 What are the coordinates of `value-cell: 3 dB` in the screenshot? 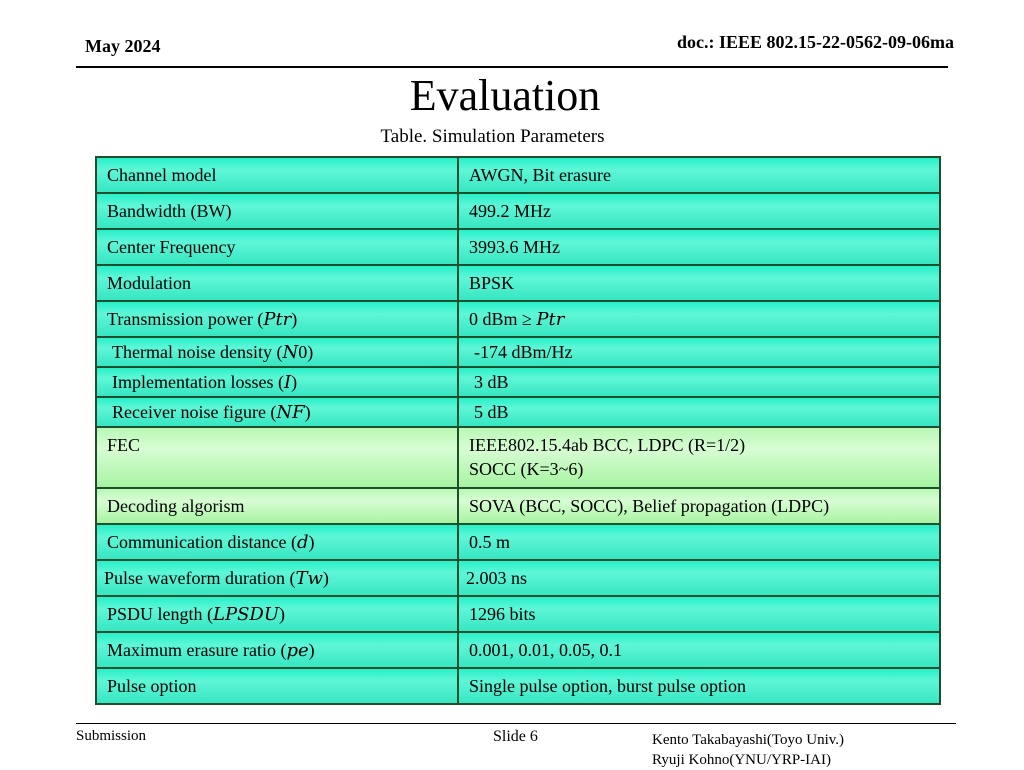 It's located at (491, 382).